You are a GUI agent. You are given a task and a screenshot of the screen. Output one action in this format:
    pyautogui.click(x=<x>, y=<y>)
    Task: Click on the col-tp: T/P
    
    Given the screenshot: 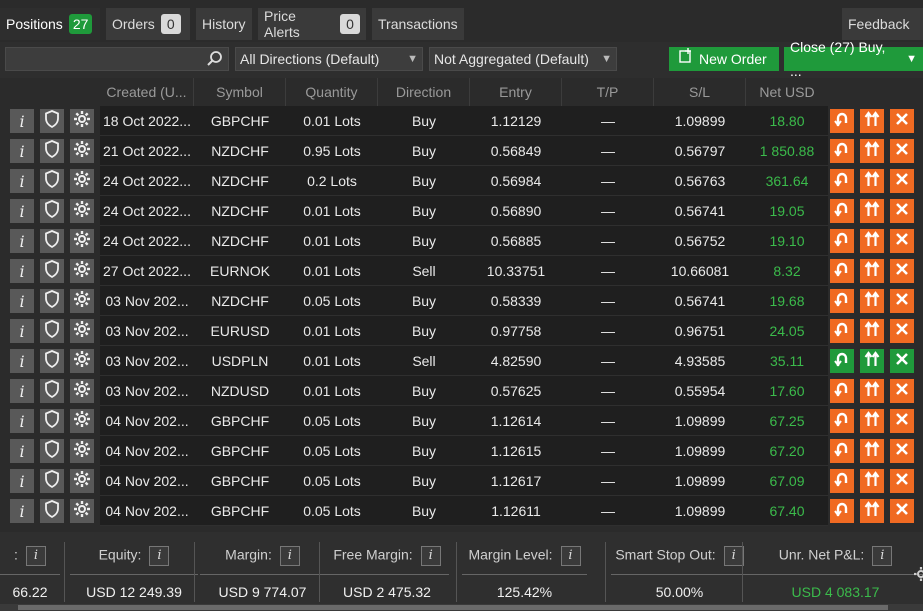 What is the action you would take?
    pyautogui.click(x=608, y=92)
    